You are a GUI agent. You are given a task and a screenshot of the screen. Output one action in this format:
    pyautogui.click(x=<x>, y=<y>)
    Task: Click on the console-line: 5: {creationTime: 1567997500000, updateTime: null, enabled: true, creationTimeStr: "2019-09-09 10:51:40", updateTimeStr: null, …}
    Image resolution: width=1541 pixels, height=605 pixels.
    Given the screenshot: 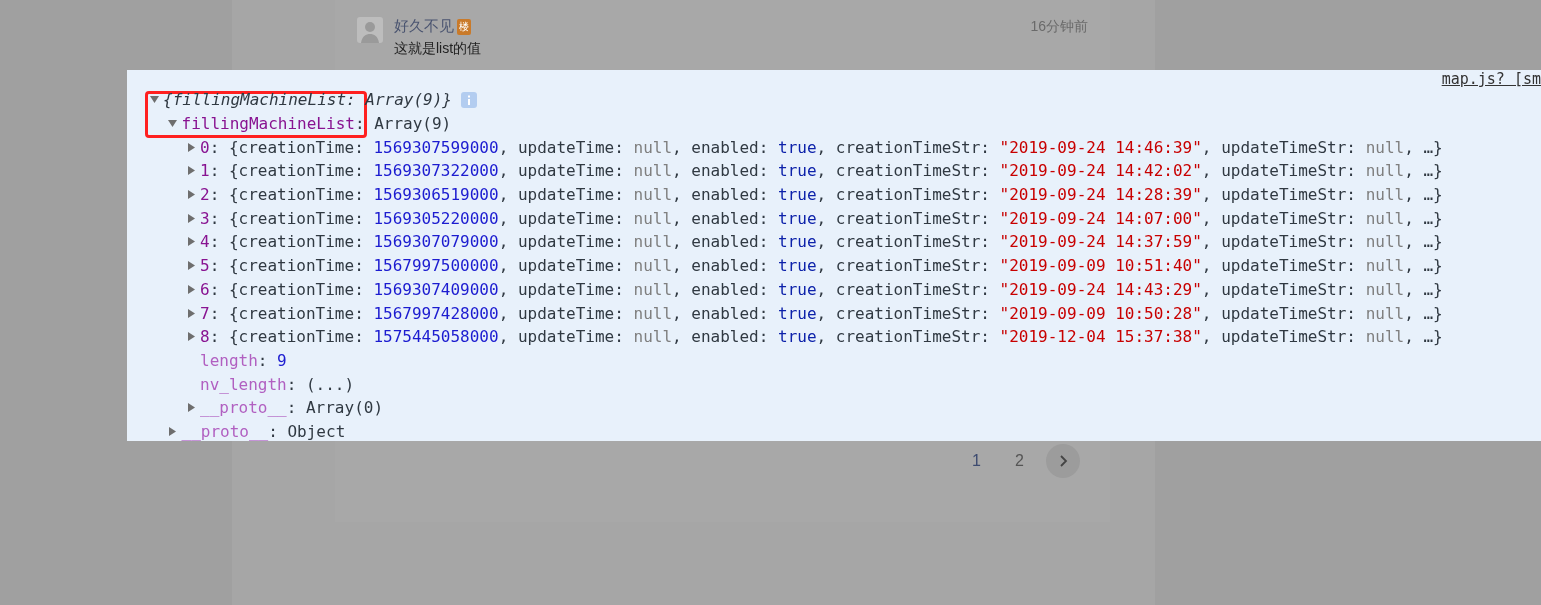 What is the action you would take?
    pyautogui.click(x=821, y=266)
    